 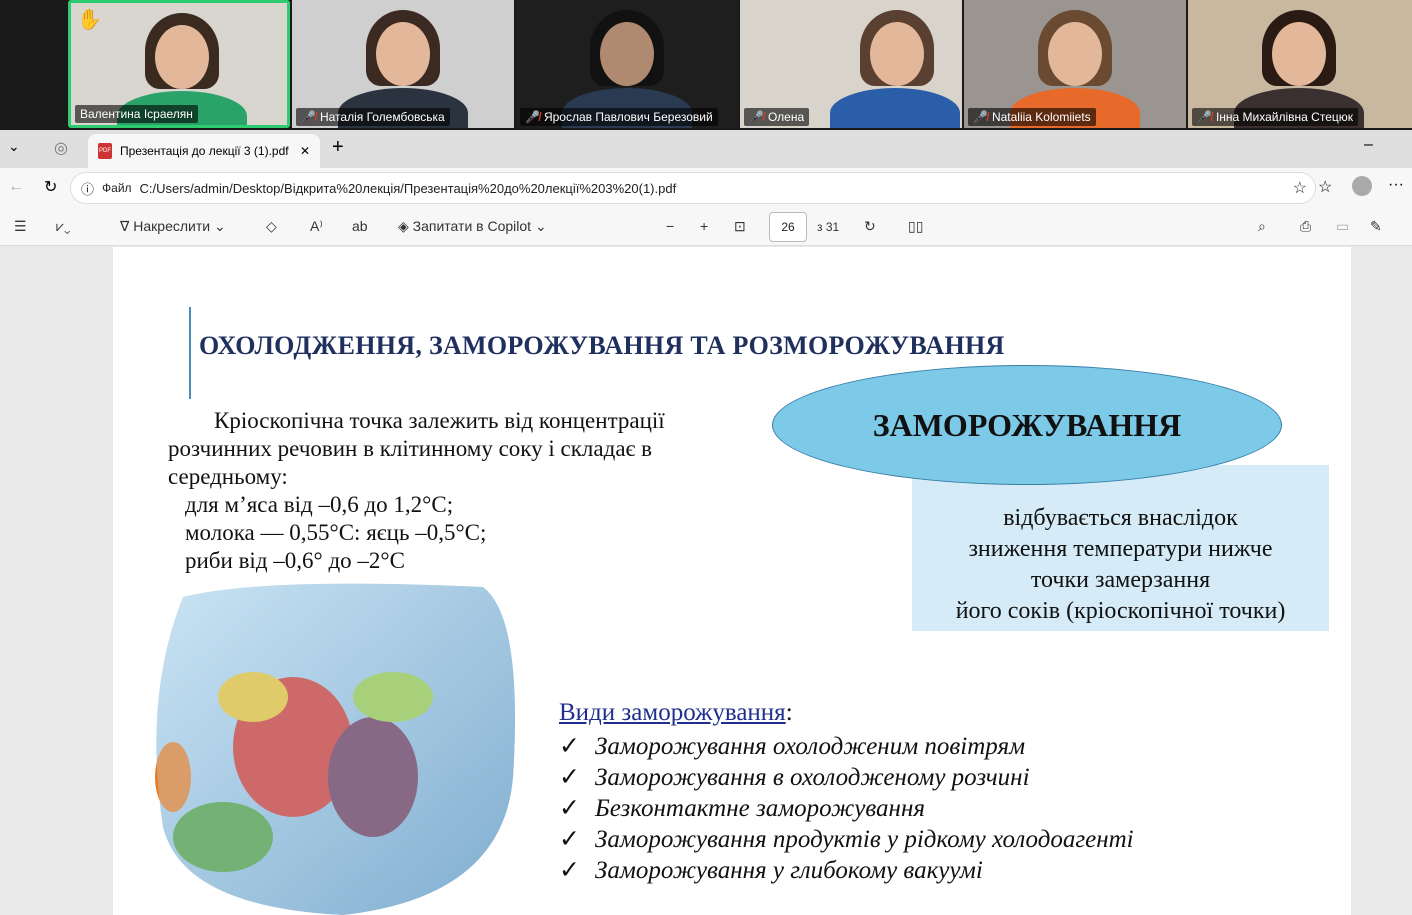 What do you see at coordinates (1362, 186) in the screenshot?
I see `profile-avatar` at bounding box center [1362, 186].